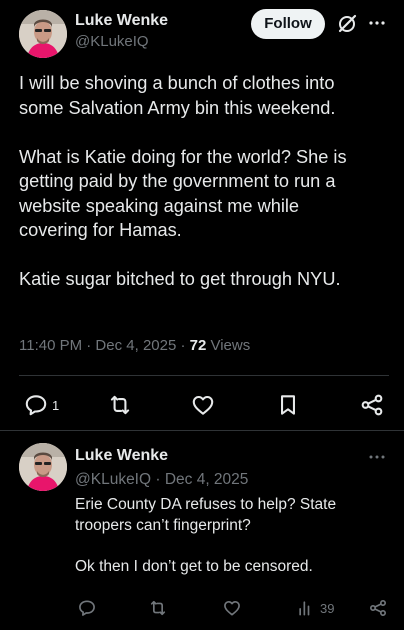 Image resolution: width=404 pixels, height=630 pixels. What do you see at coordinates (288, 24) in the screenshot?
I see `follow-button: Follow` at bounding box center [288, 24].